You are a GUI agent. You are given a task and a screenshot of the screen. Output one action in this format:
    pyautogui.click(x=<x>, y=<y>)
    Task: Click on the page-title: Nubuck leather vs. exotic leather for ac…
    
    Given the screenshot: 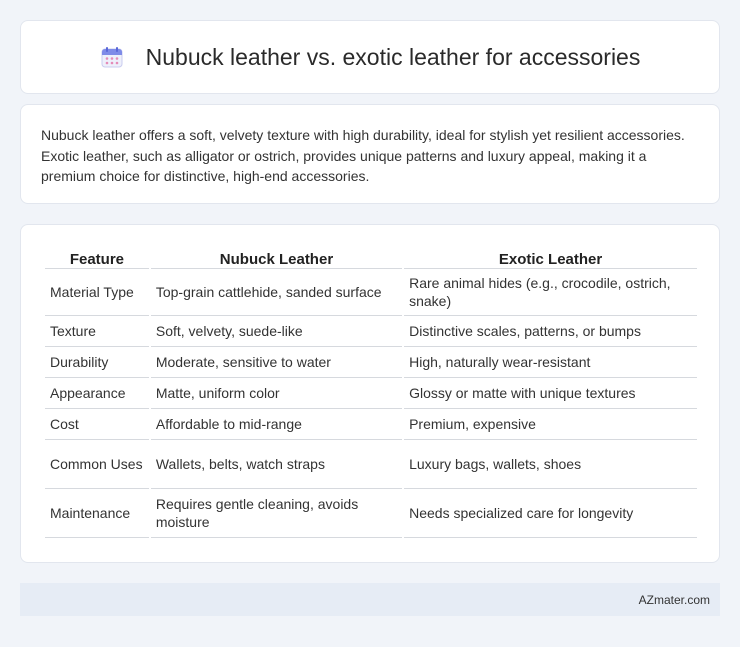 What is the action you would take?
    pyautogui.click(x=393, y=56)
    